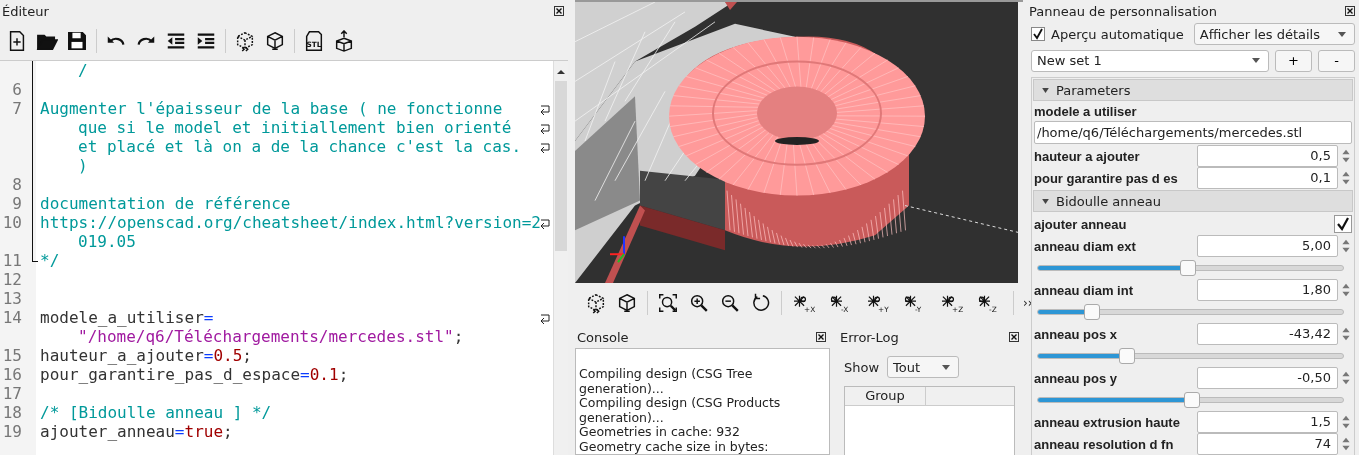 This screenshot has width=1359, height=455. I want to click on code-line: "/home/q6/Téléchargements/mercedes.stl";, so click(271, 336).